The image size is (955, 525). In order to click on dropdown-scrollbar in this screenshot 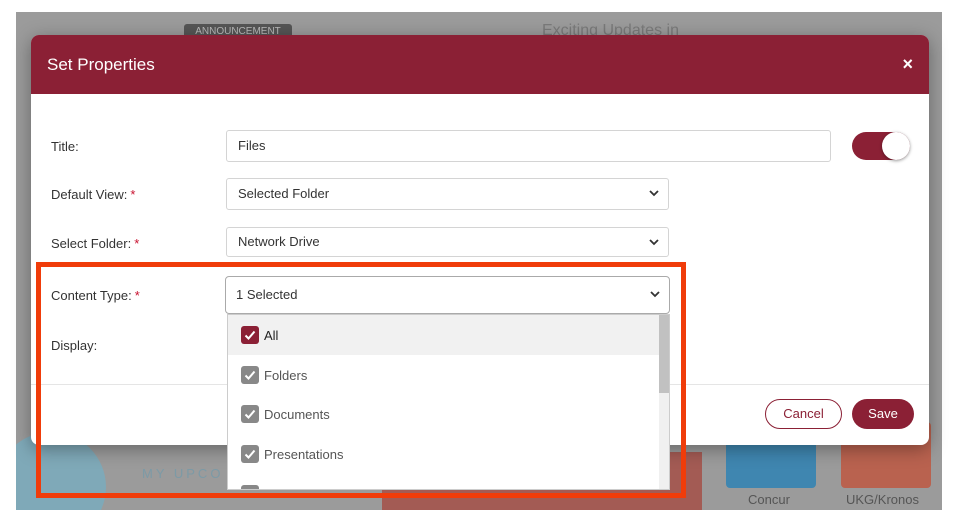, I will do `click(664, 402)`.